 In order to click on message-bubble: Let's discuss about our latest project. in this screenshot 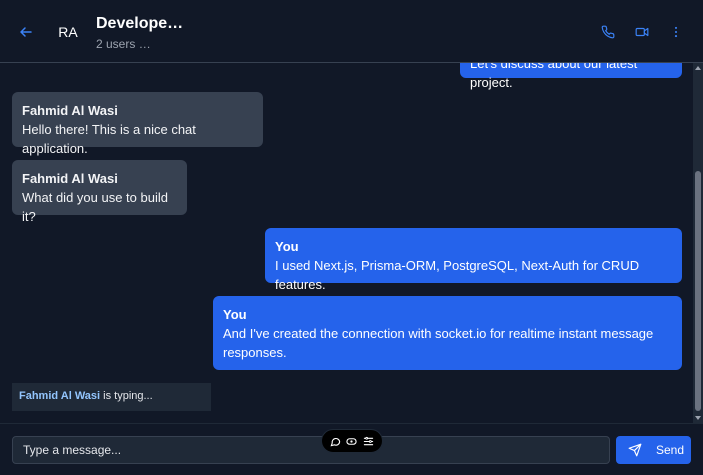, I will do `click(571, 76)`.